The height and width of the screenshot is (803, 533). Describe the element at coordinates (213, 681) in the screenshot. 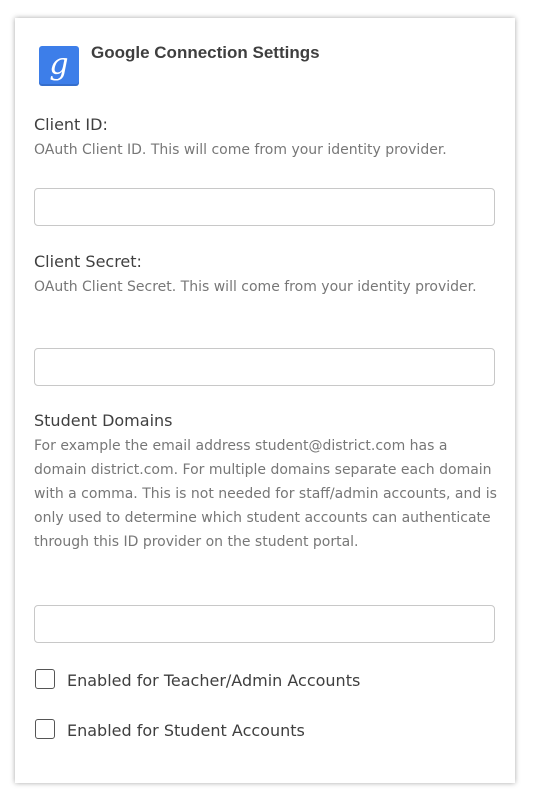

I see `teacher-admin-checkbox-label: Enabled for Teacher/Admin Accounts` at that location.